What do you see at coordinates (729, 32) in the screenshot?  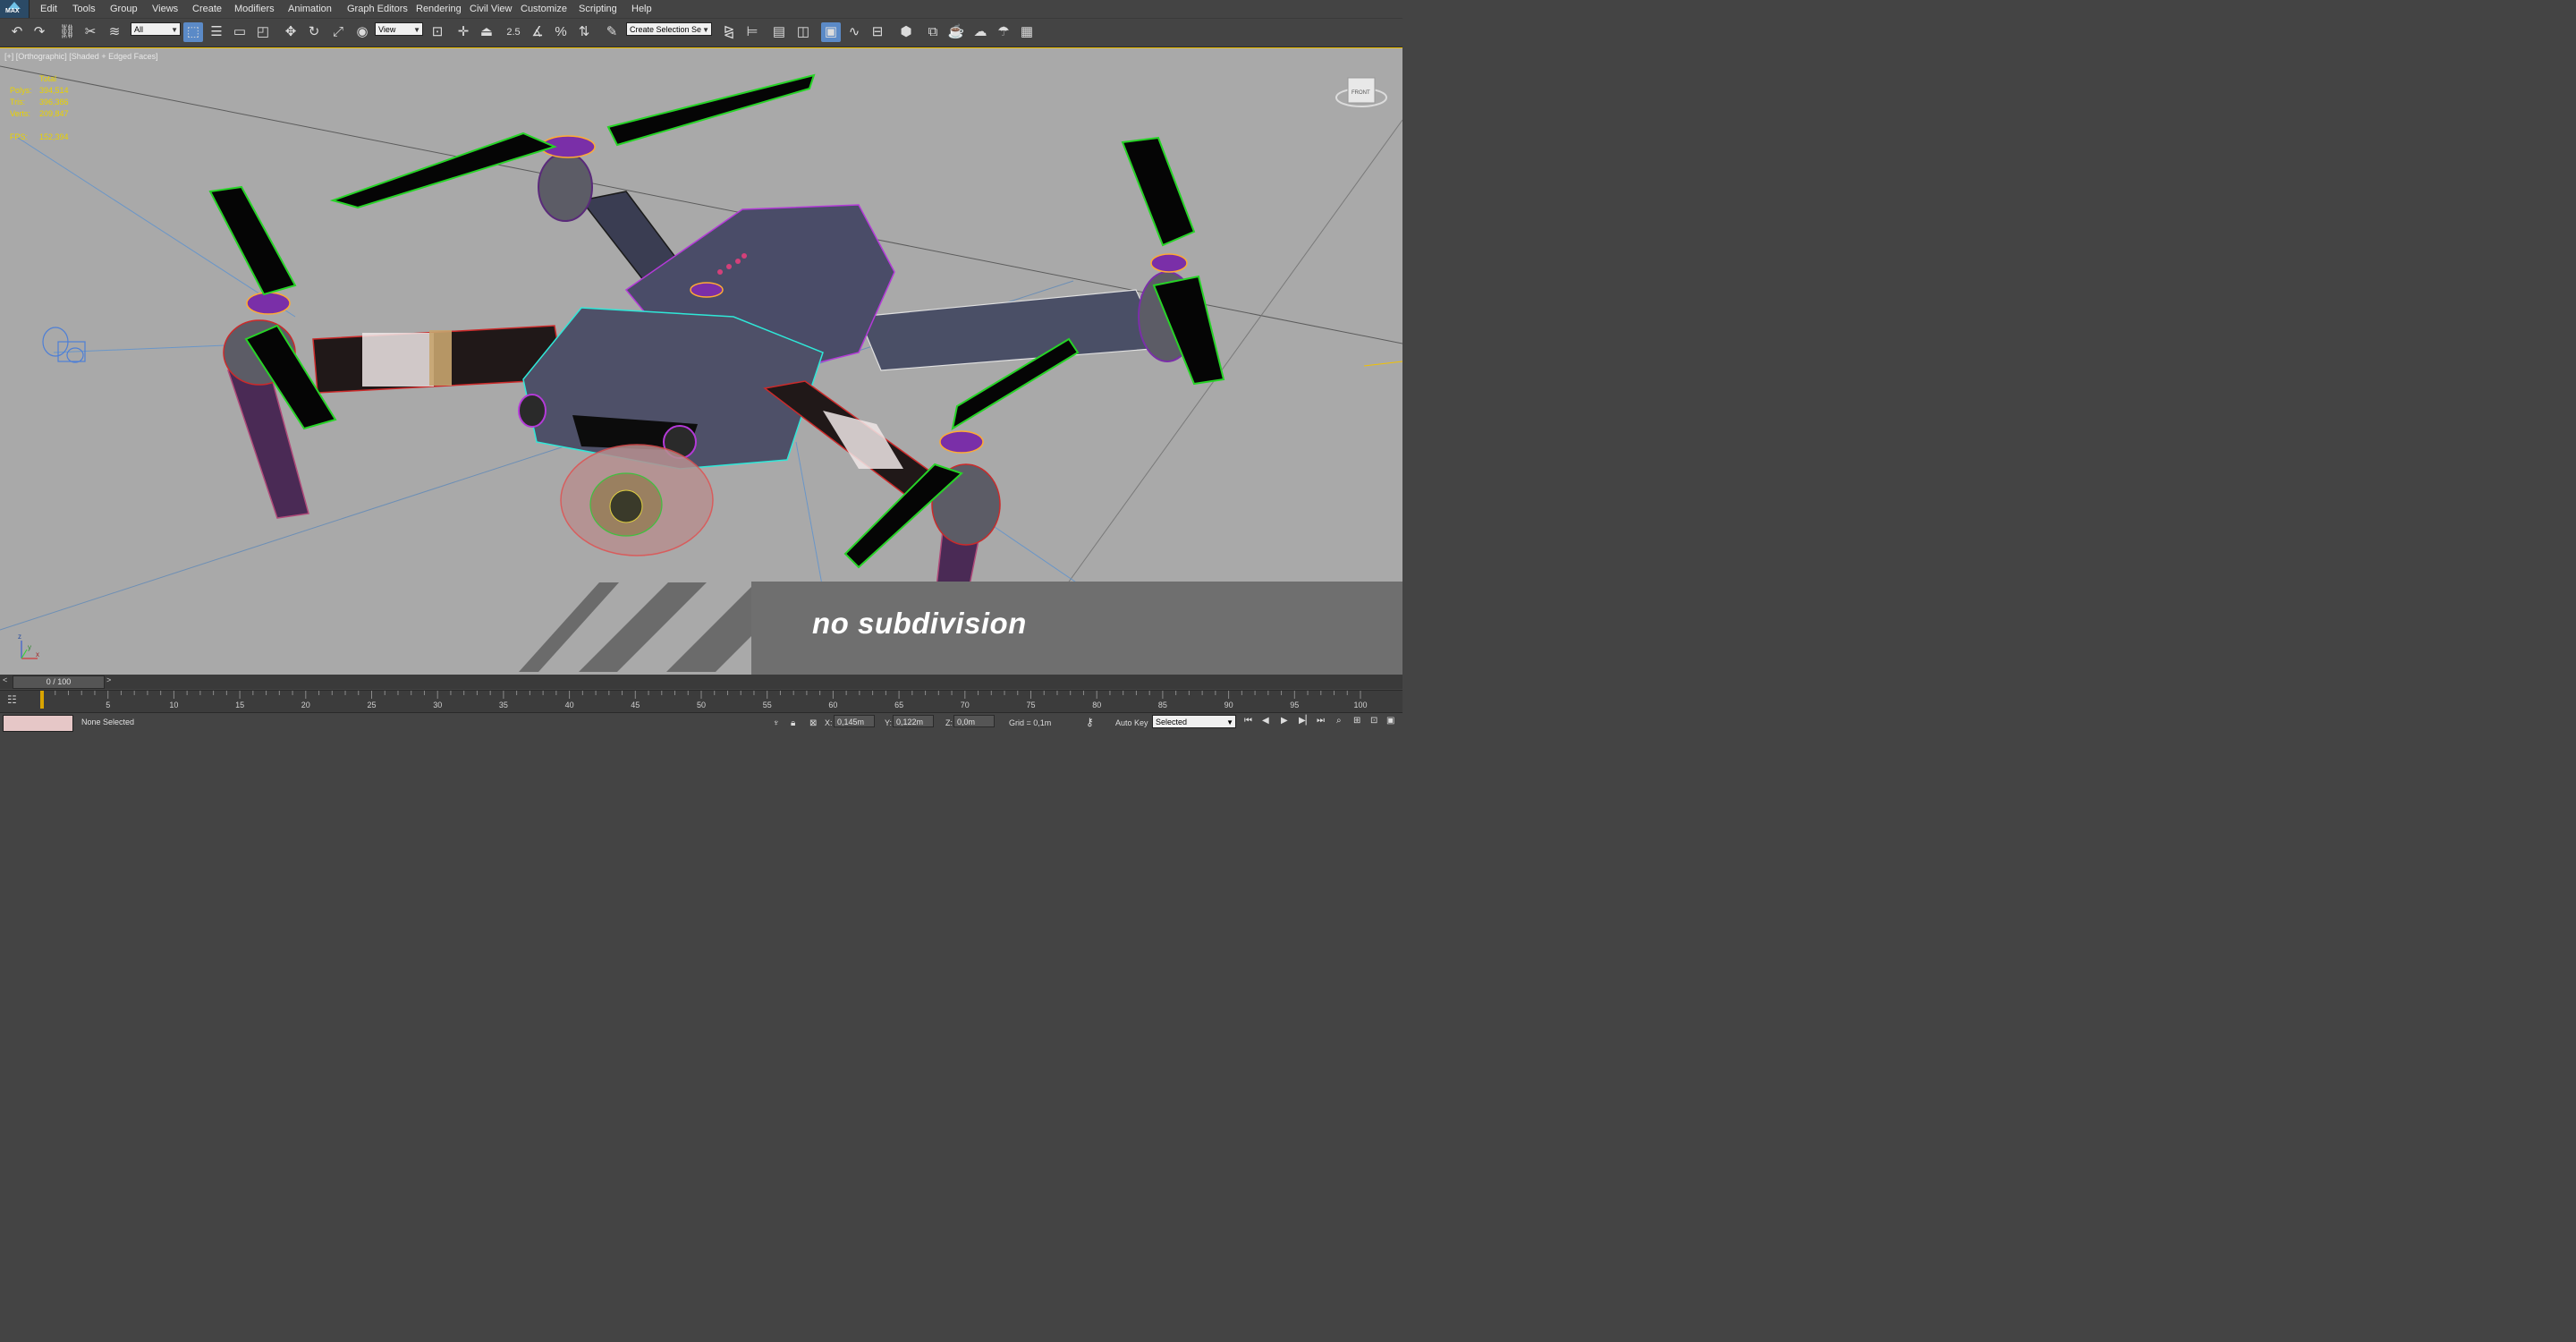 I see `mirror-icon: ⧎` at bounding box center [729, 32].